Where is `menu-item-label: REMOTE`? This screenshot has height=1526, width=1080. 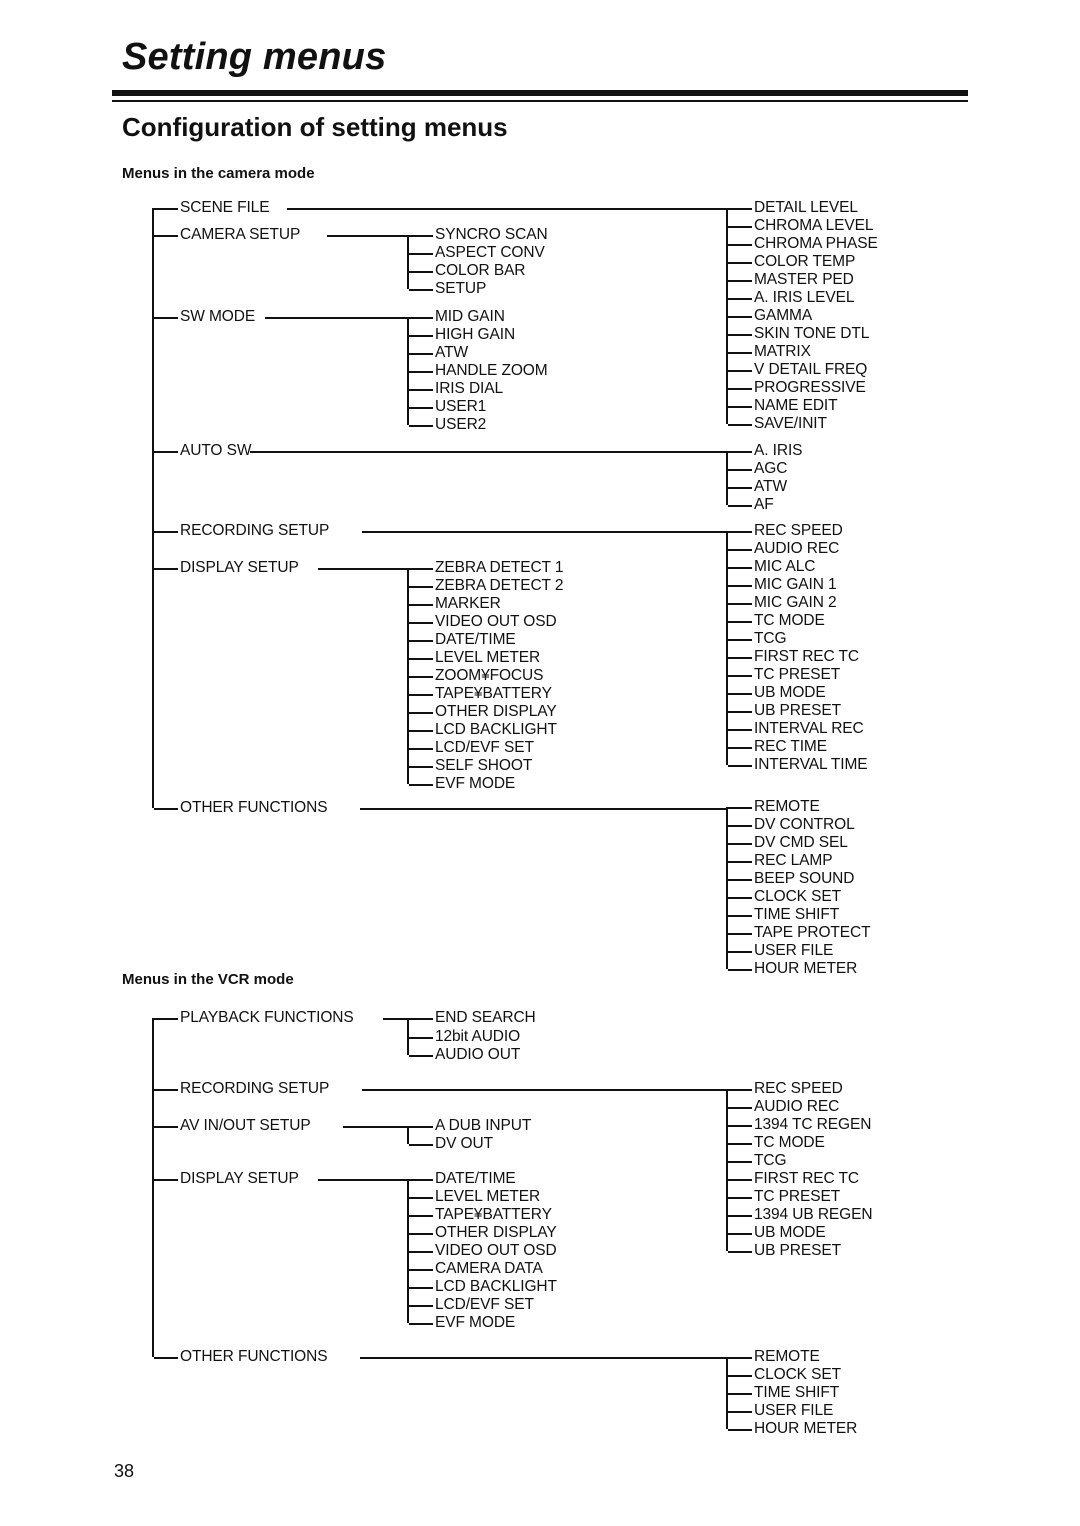 menu-item-label: REMOTE is located at coordinates (787, 1356).